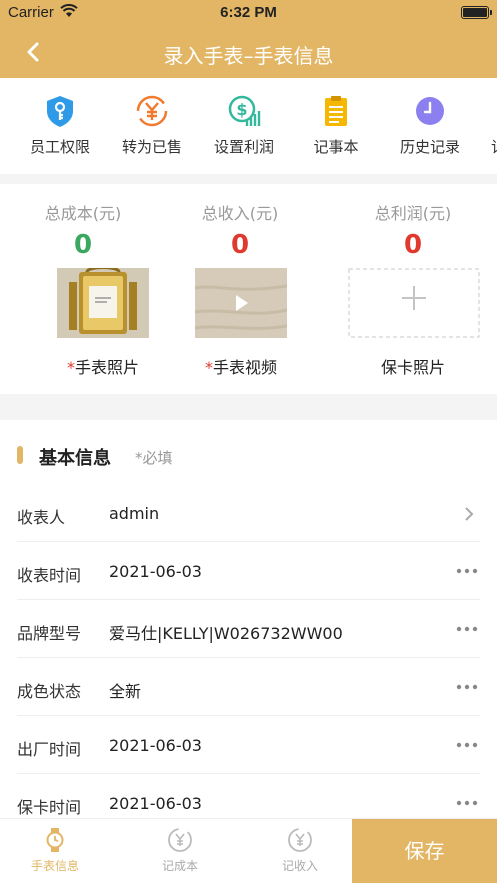 Image resolution: width=497 pixels, height=883 pixels. I want to click on key-shield-icon, so click(60, 111).